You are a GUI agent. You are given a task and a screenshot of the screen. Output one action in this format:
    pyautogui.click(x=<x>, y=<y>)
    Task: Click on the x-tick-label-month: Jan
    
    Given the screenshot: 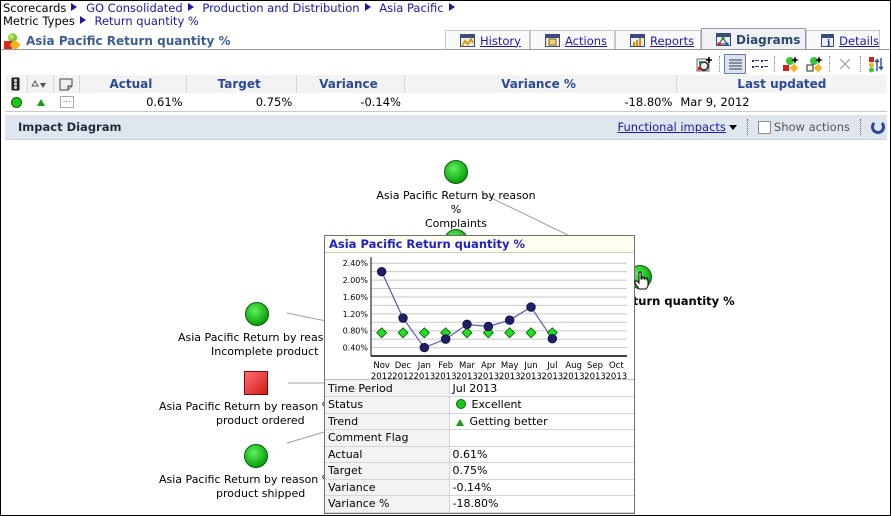 What is the action you would take?
    pyautogui.click(x=424, y=366)
    